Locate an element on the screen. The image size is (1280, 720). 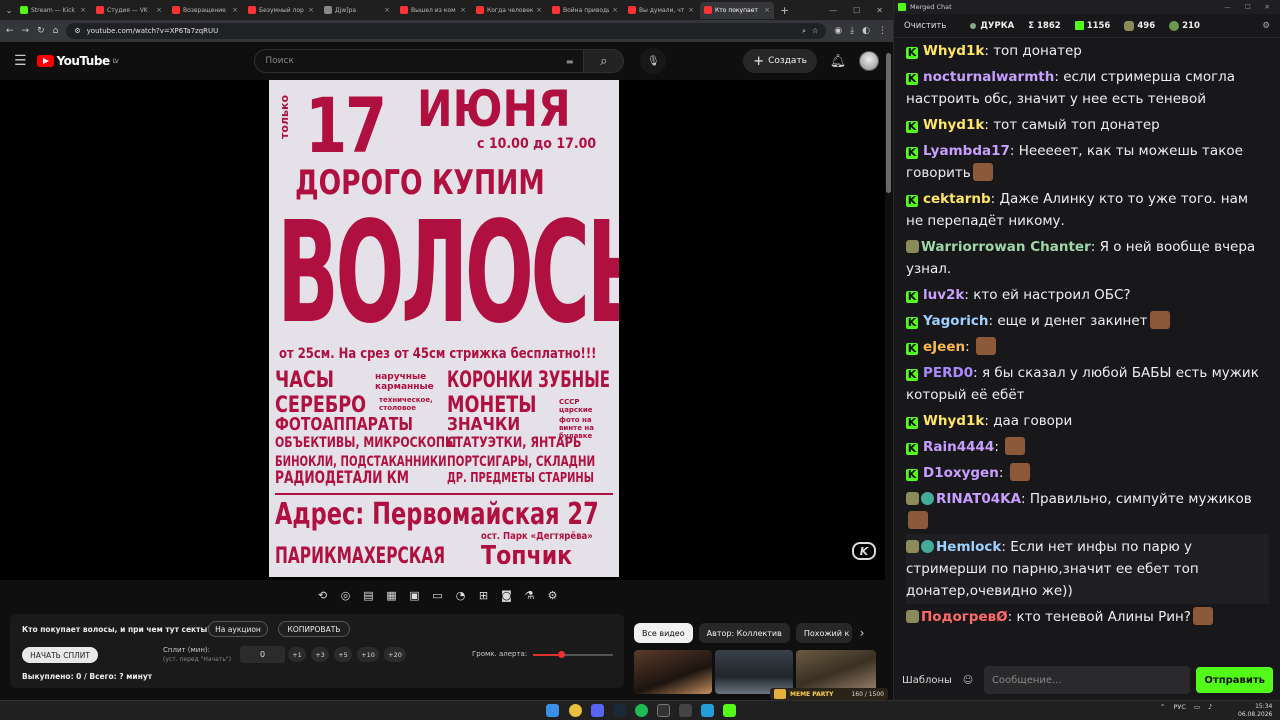
chat-message: K D1oxygen: is located at coordinates (1087, 473).